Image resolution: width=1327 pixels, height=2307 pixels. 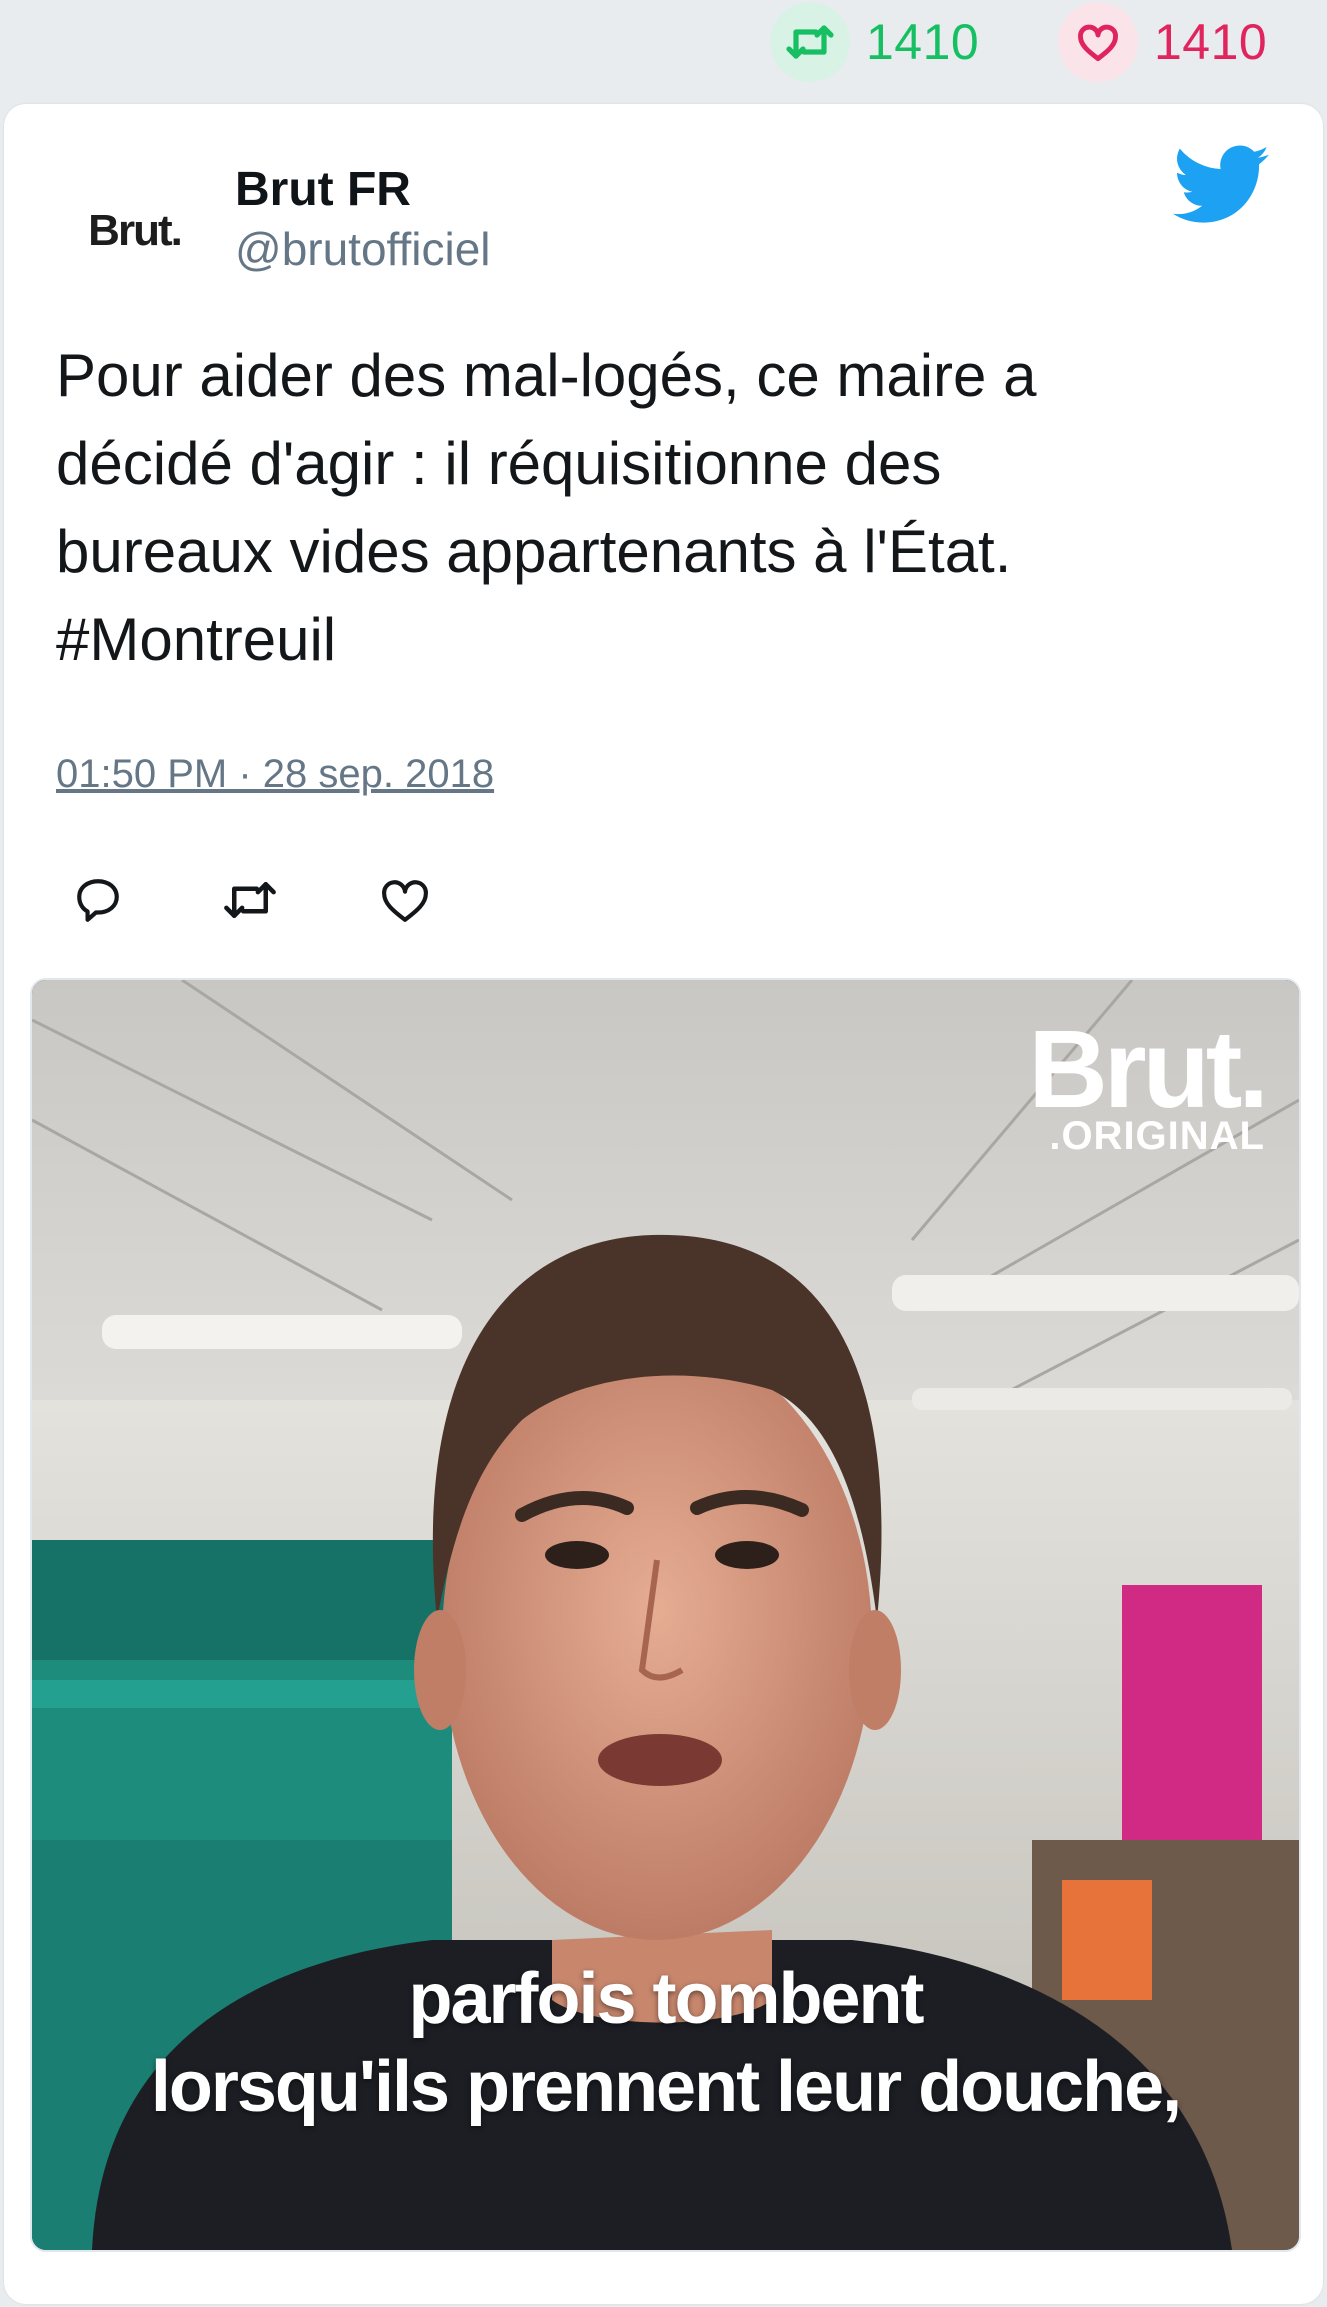 What do you see at coordinates (1148, 1069) in the screenshot?
I see `brut-logo-text: Brut.` at bounding box center [1148, 1069].